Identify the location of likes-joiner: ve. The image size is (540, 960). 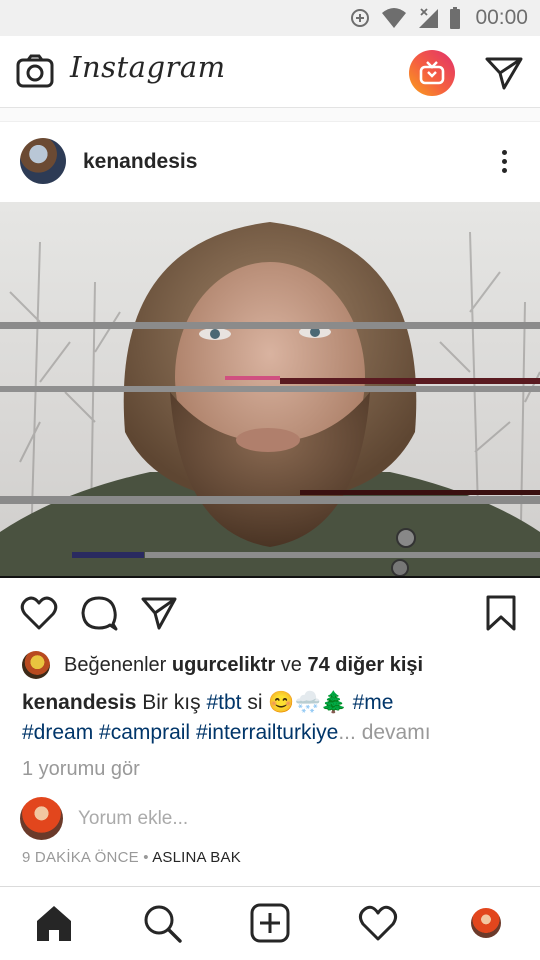
(291, 664).